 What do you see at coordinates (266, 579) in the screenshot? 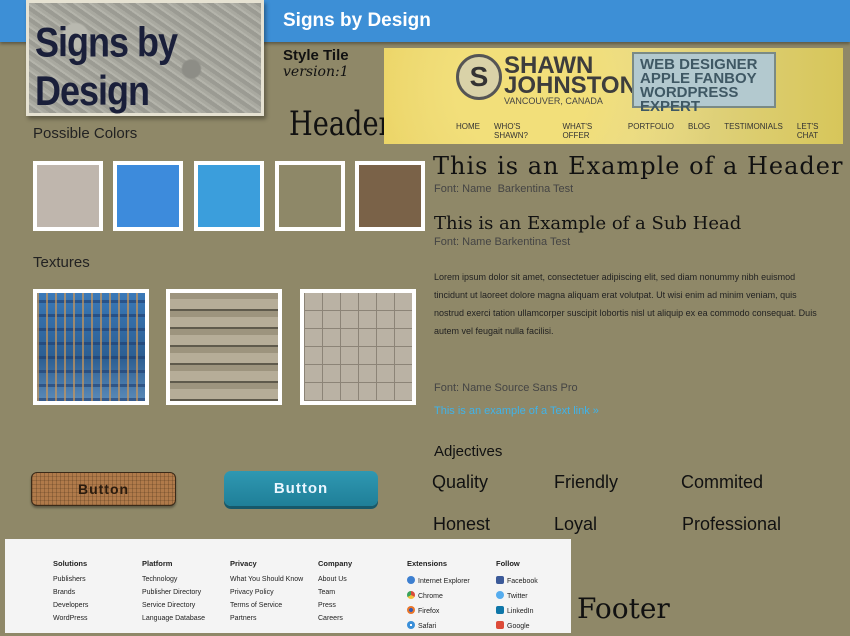
I see `footer-link: What You Should Know` at bounding box center [266, 579].